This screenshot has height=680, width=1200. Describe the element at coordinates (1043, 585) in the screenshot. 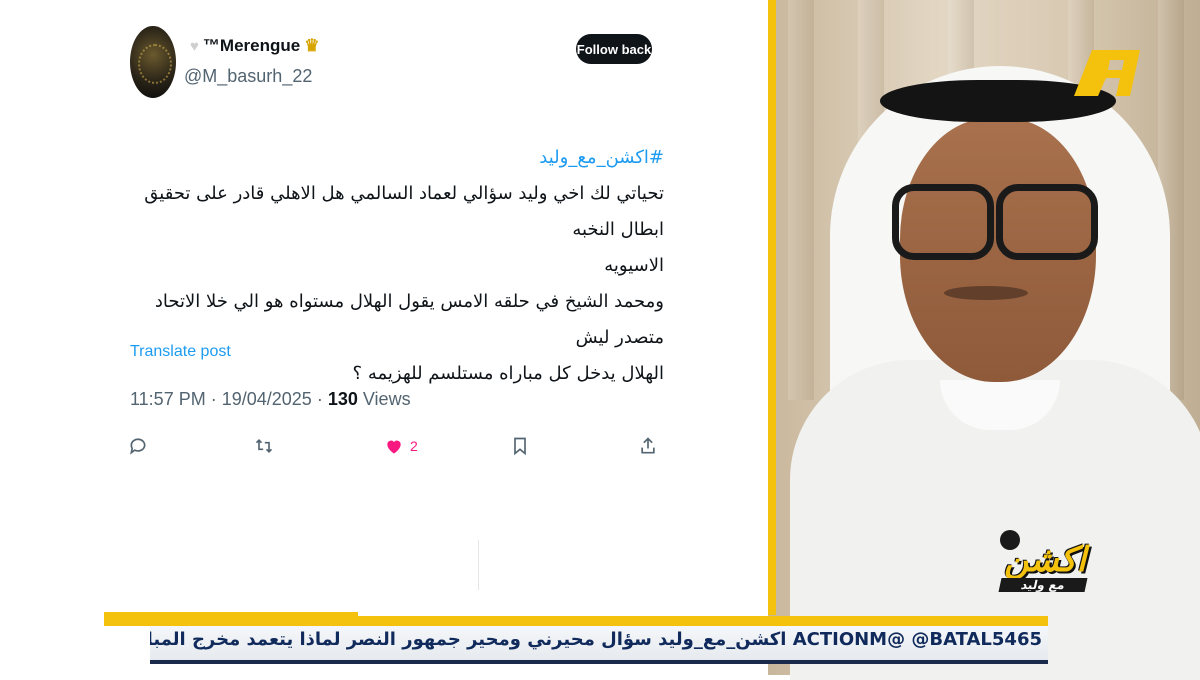

I see `show-logo-sub: مع وليد` at that location.